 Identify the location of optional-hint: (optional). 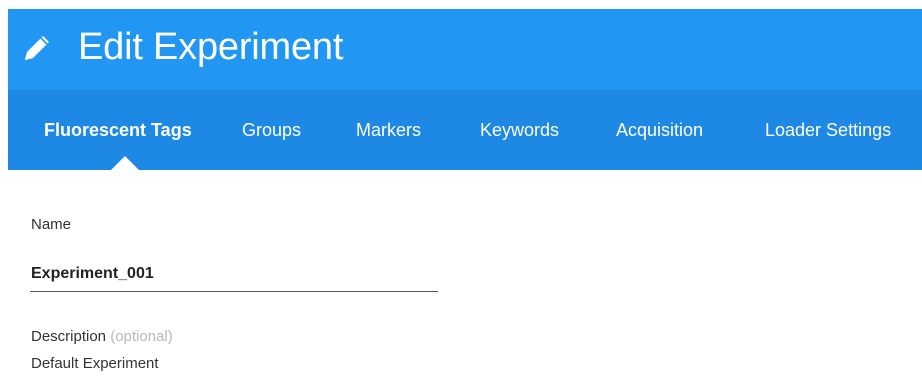
(141, 336).